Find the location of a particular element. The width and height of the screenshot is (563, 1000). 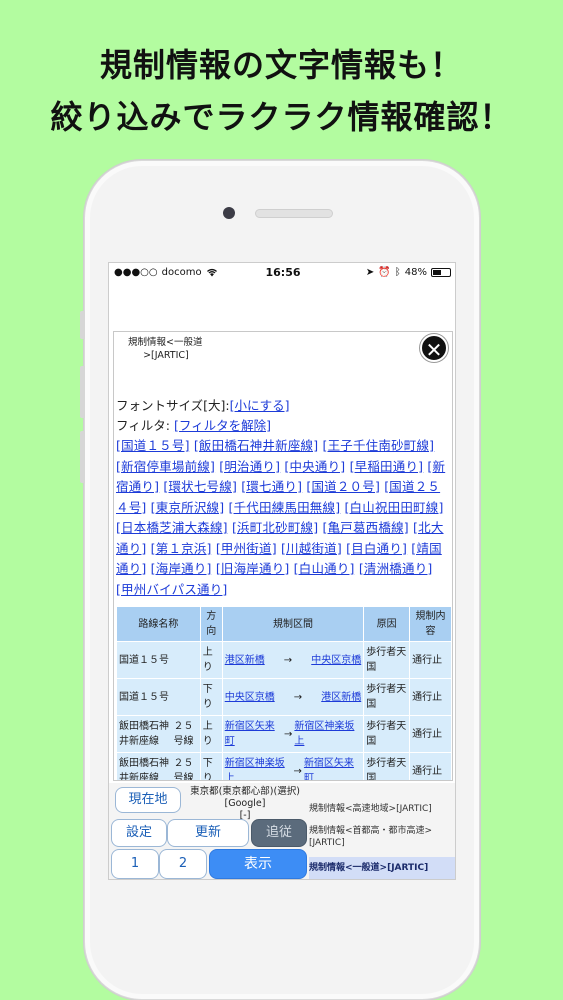

layer-link-metro-expressway: 規制情報<首都高・都市高速>[JARTIC] is located at coordinates (382, 837).